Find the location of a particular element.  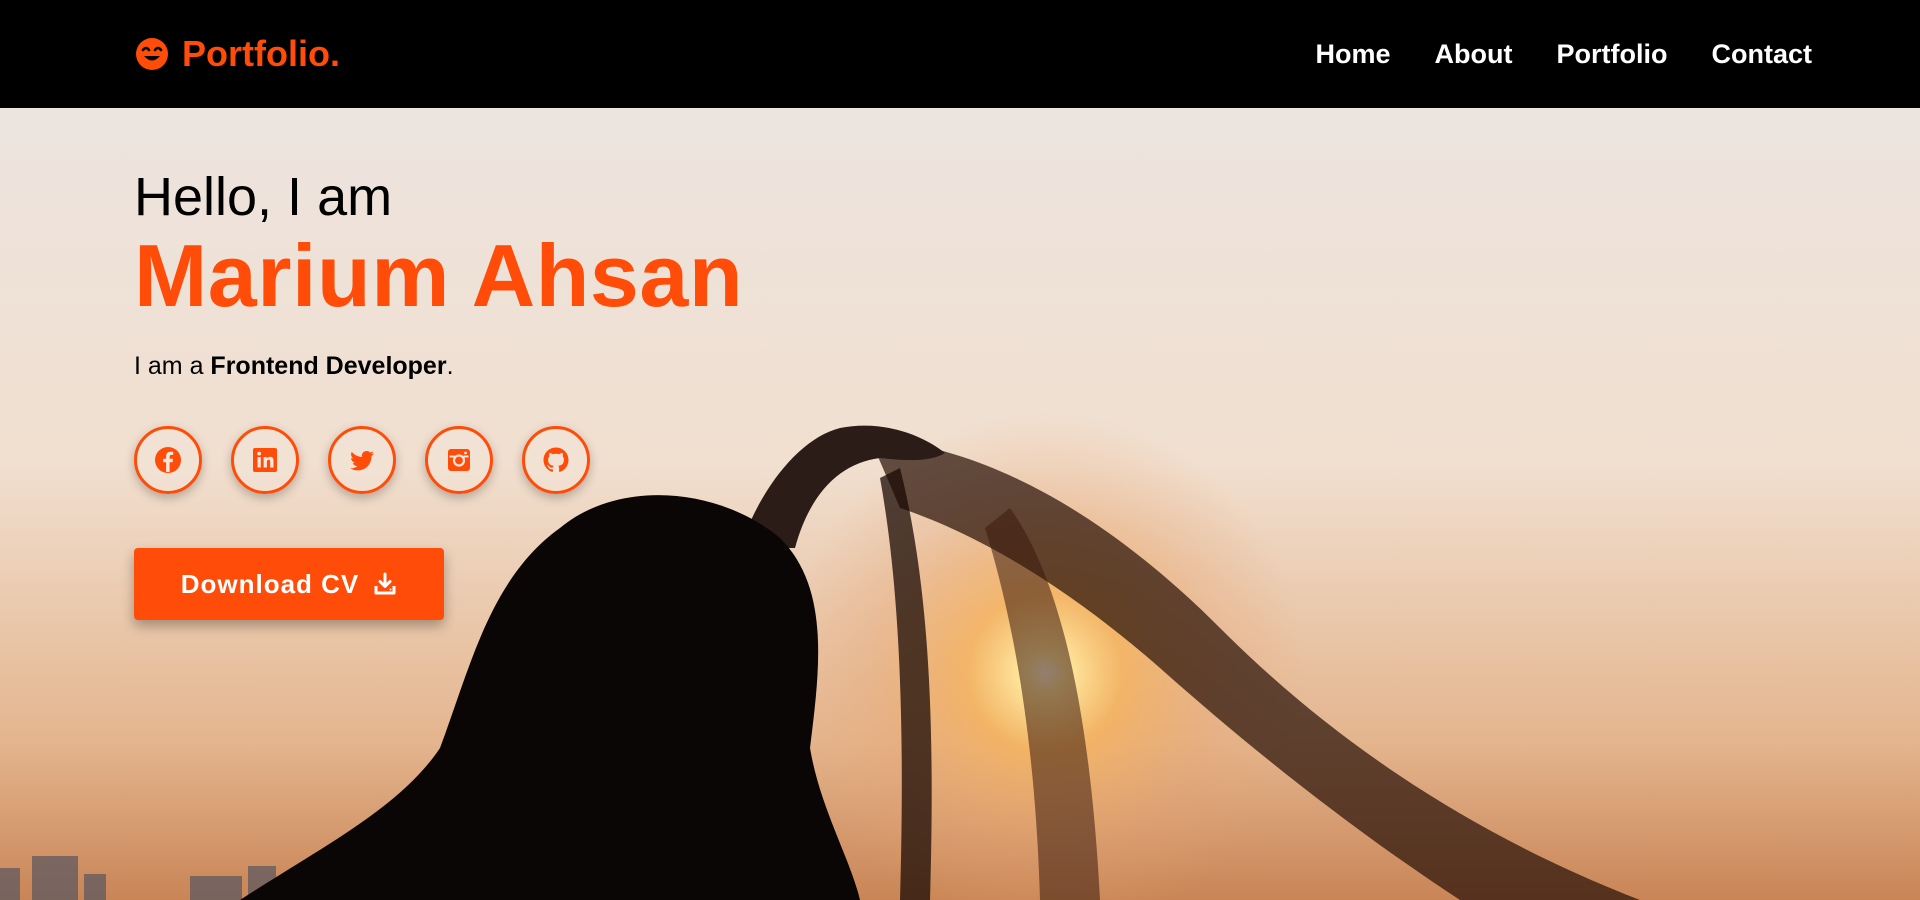

instagram-icon is located at coordinates (459, 460).